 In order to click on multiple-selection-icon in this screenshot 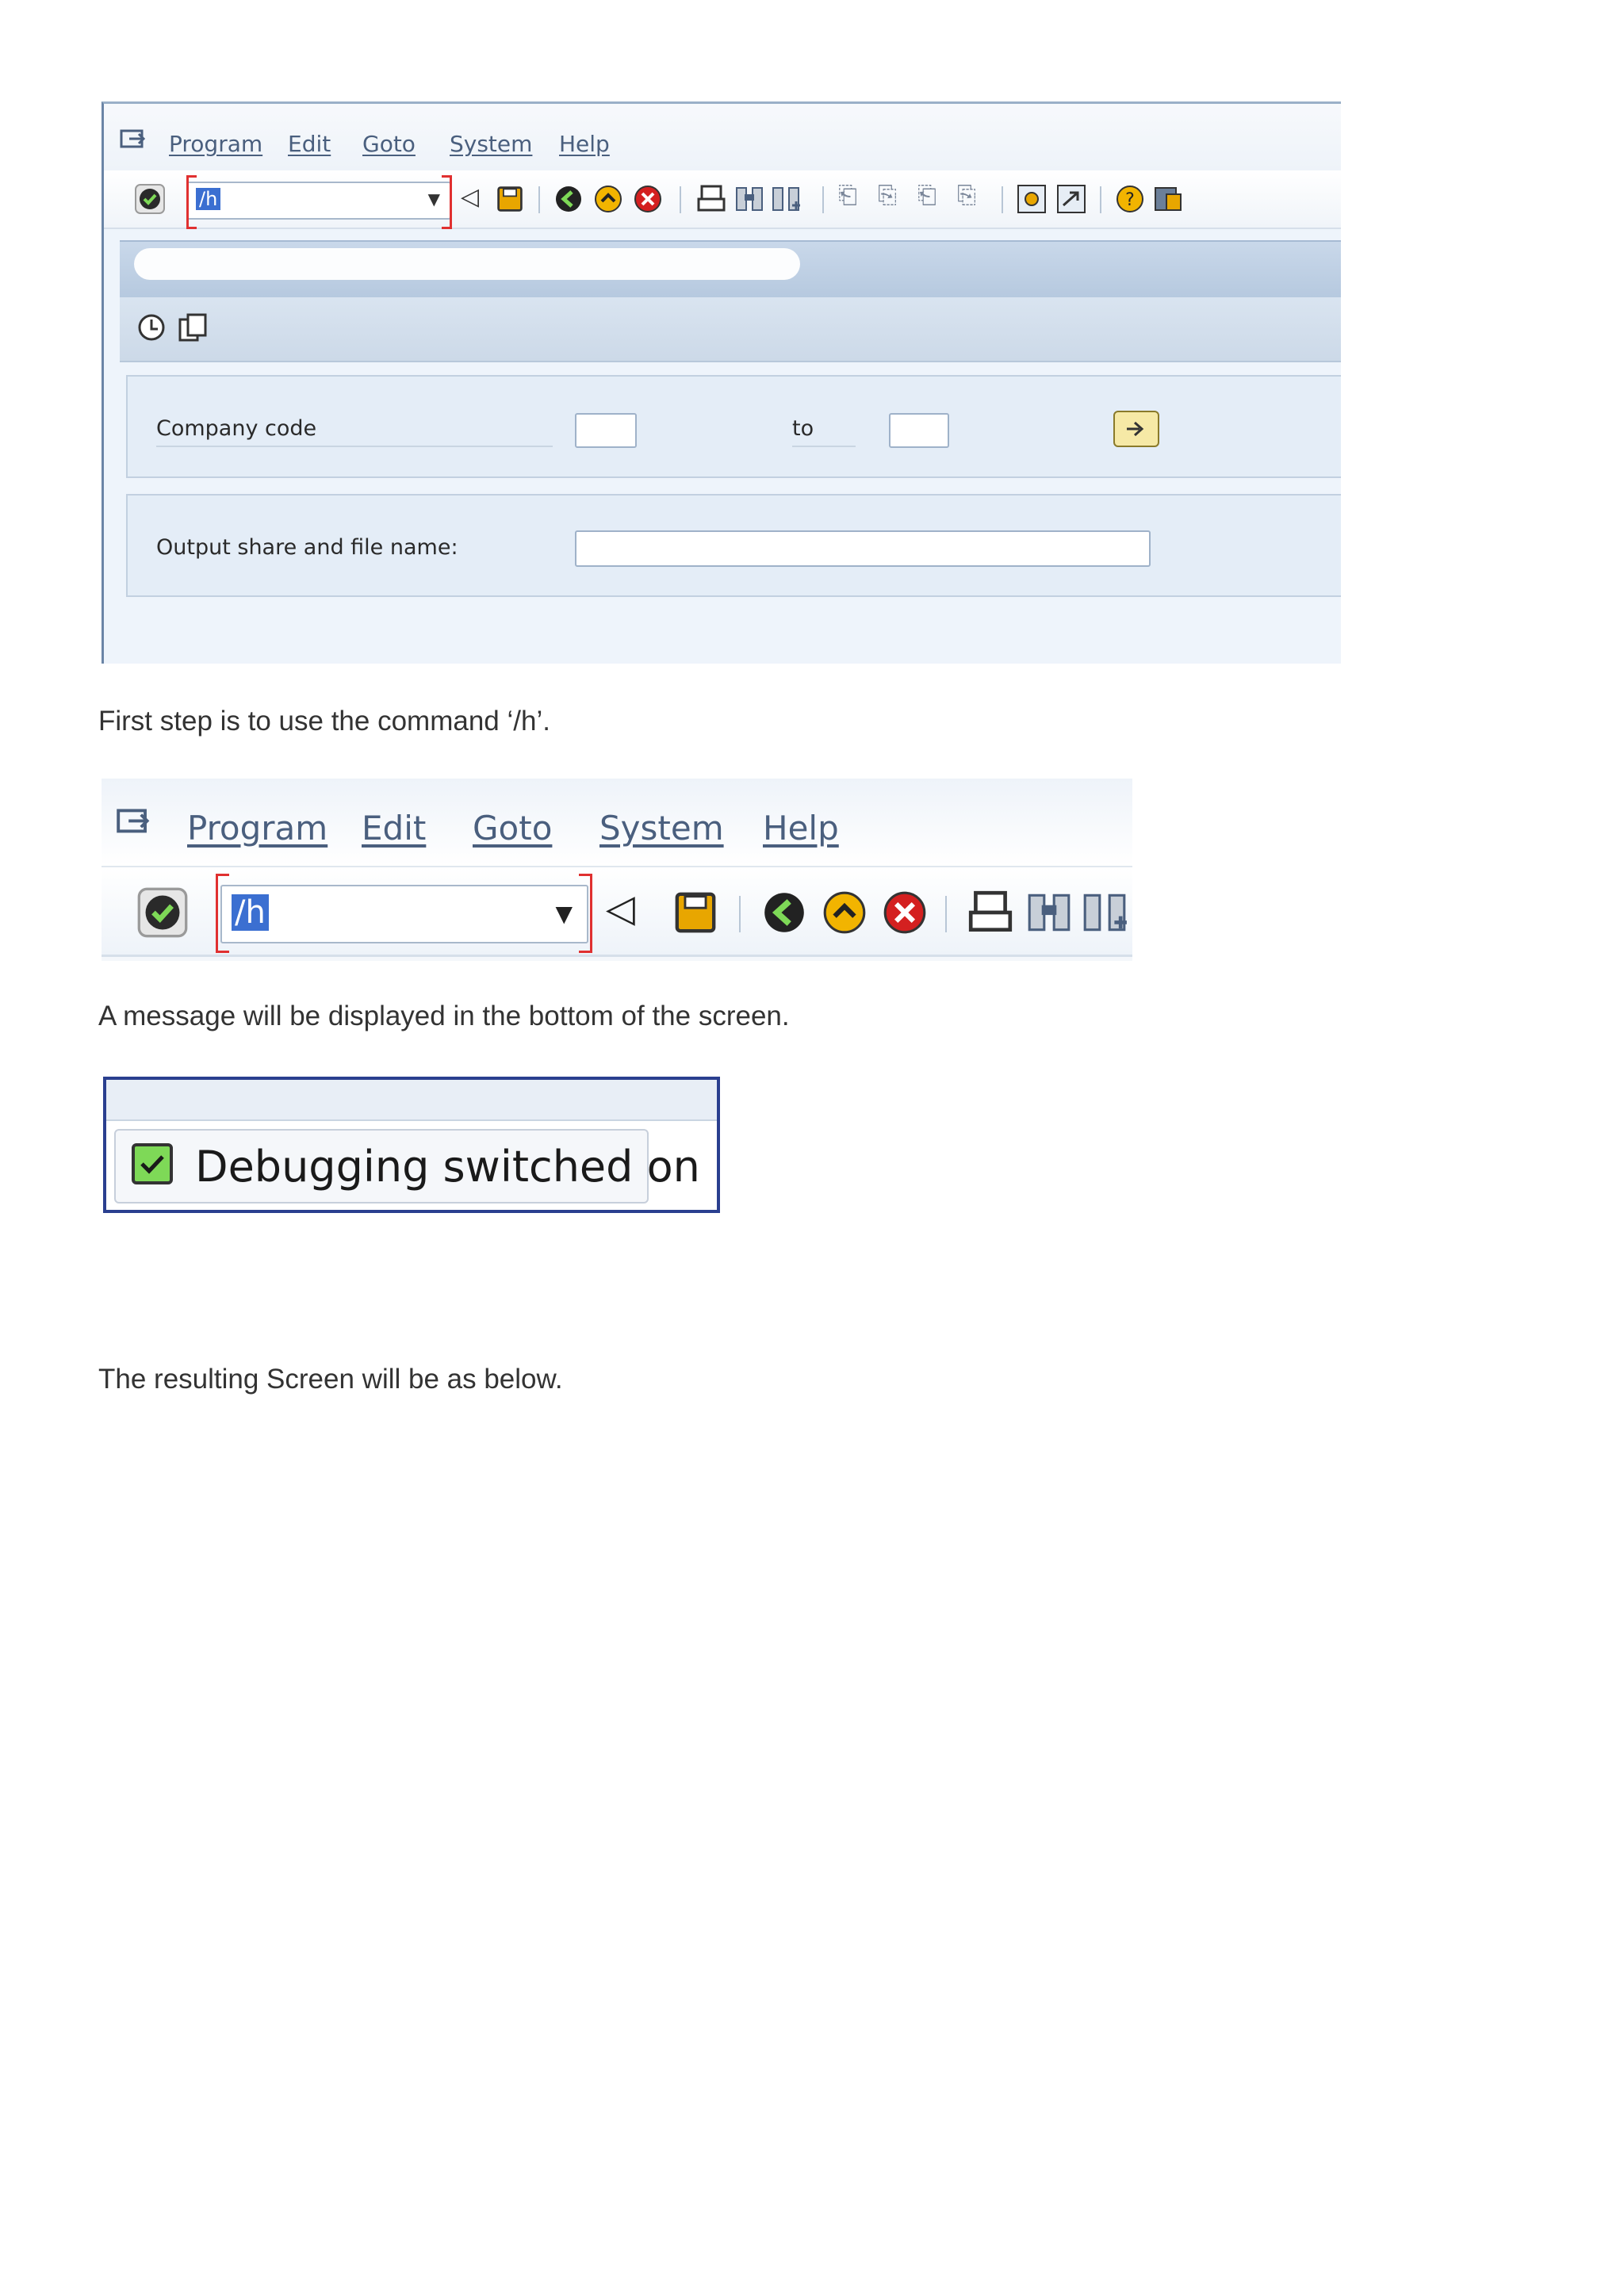, I will do `click(1136, 429)`.